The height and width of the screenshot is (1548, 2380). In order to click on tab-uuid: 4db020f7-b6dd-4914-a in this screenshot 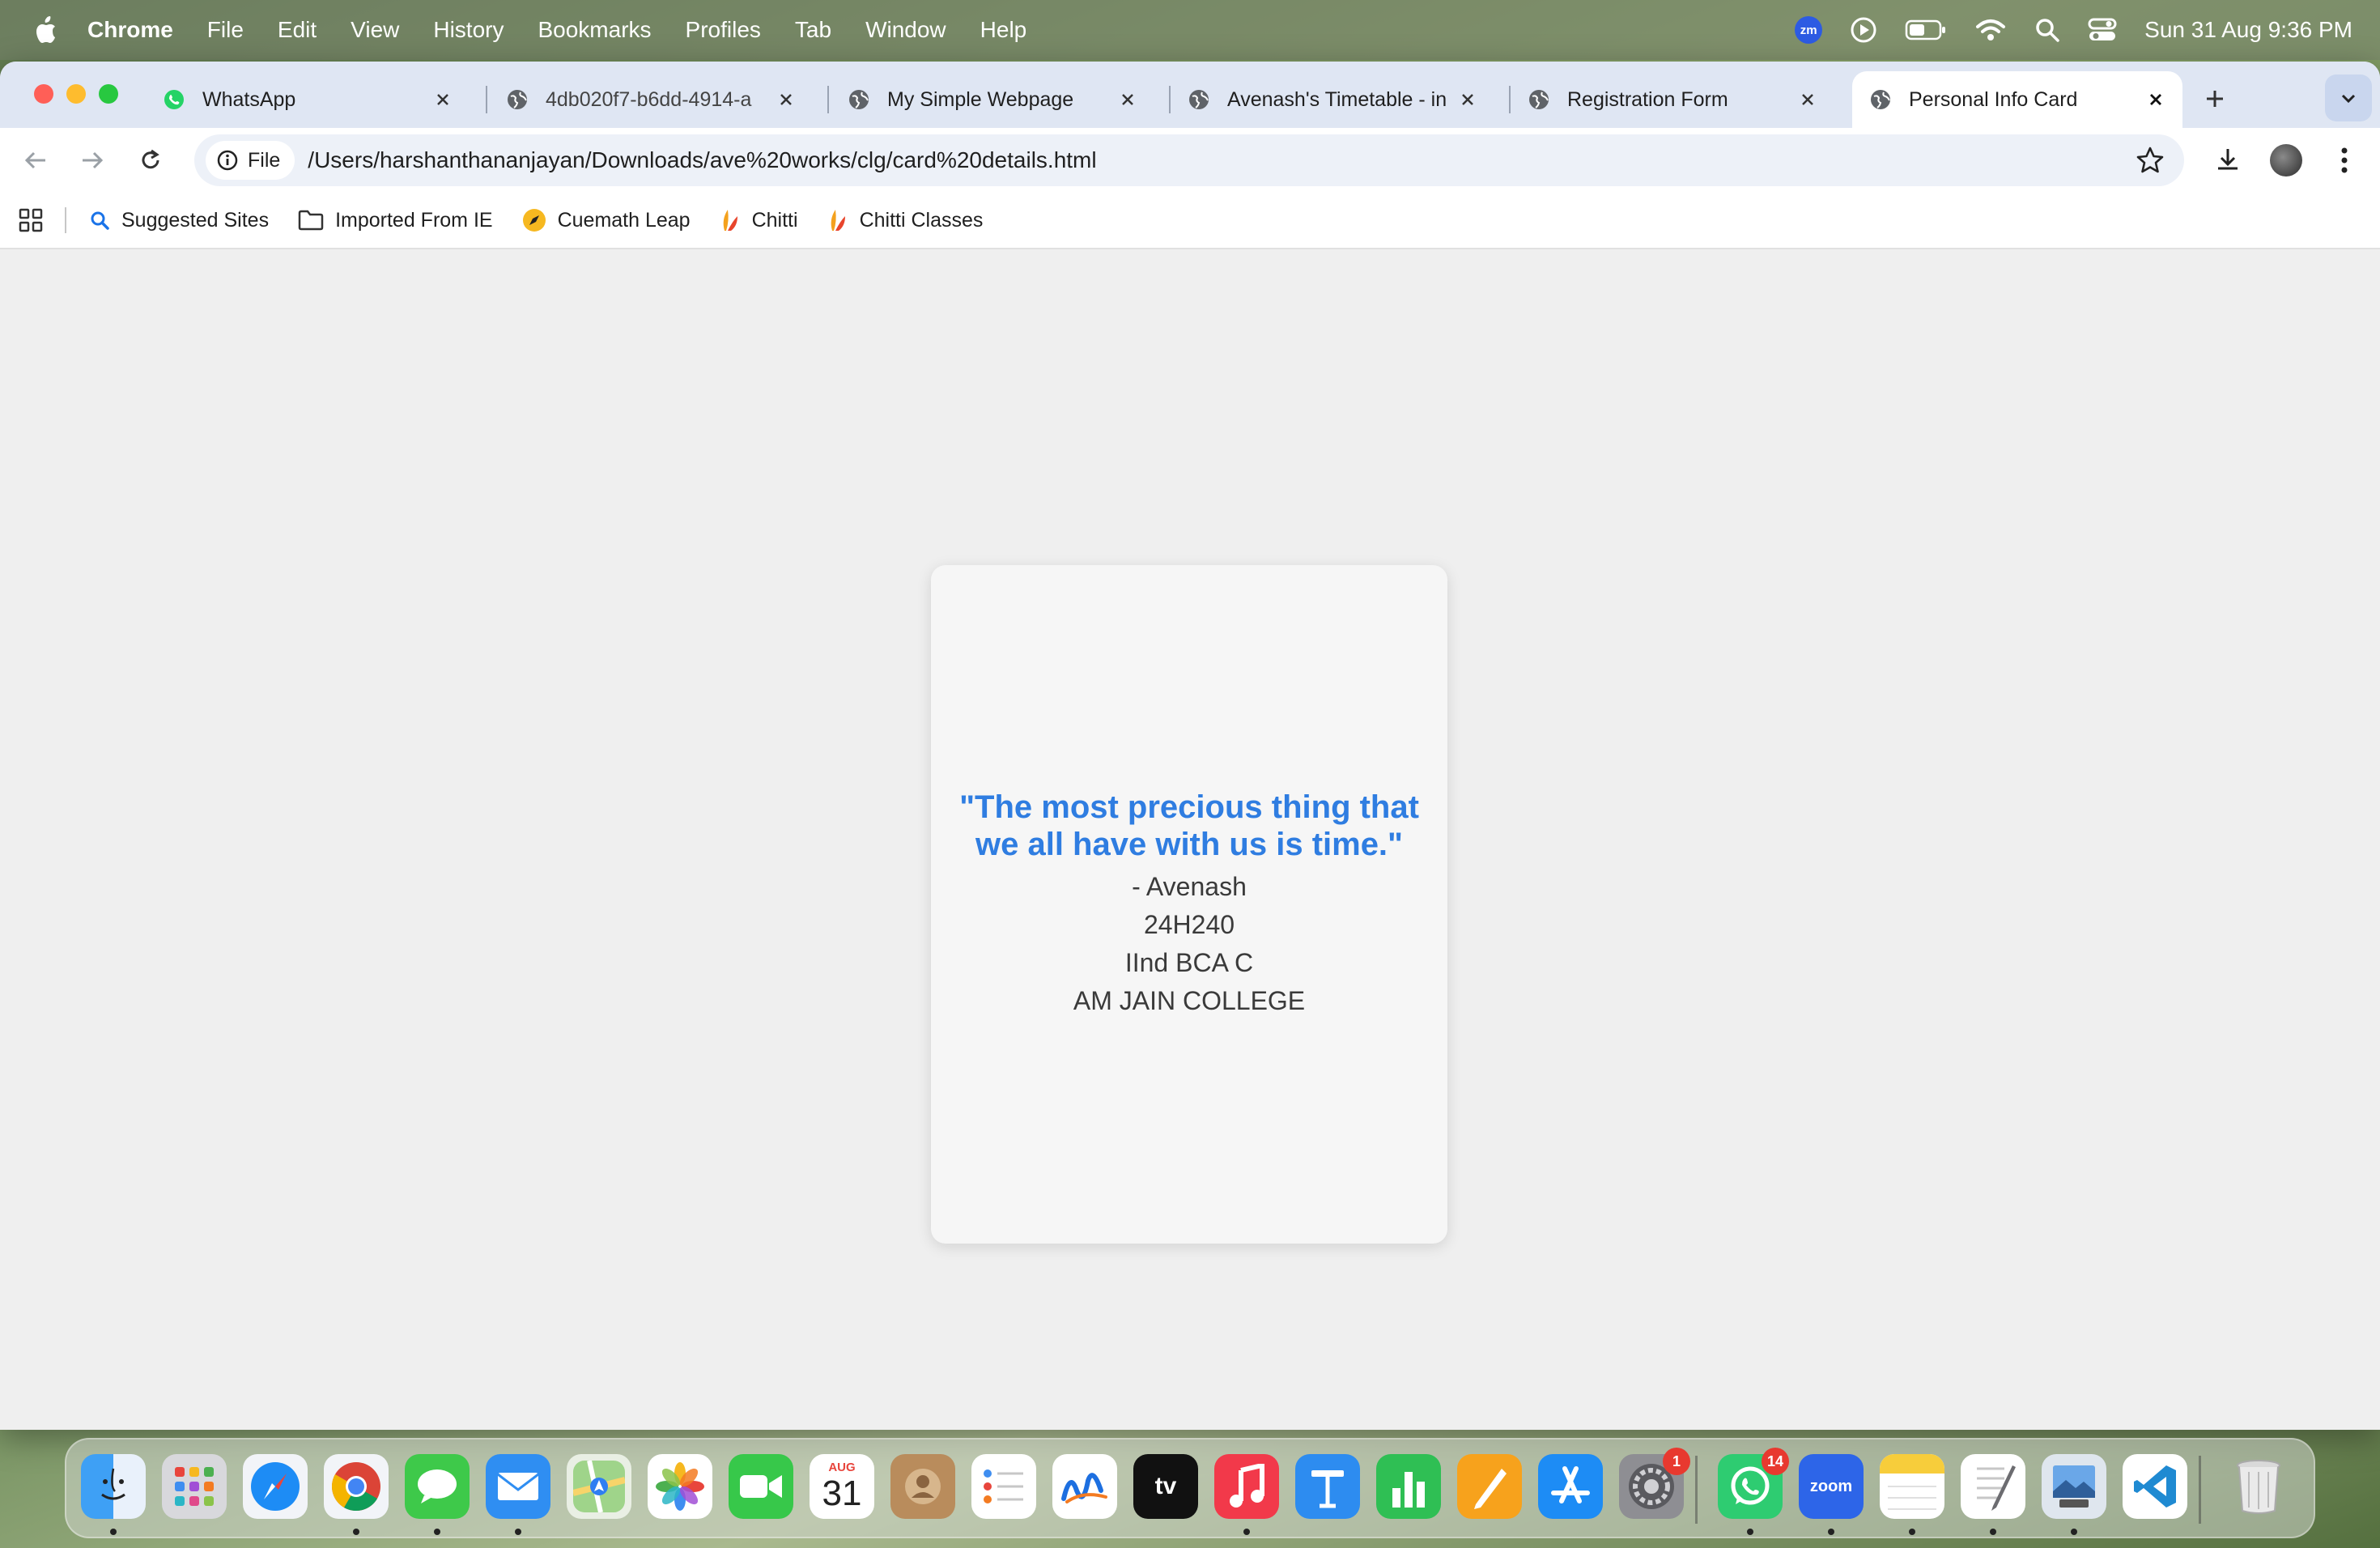, I will do `click(651, 100)`.